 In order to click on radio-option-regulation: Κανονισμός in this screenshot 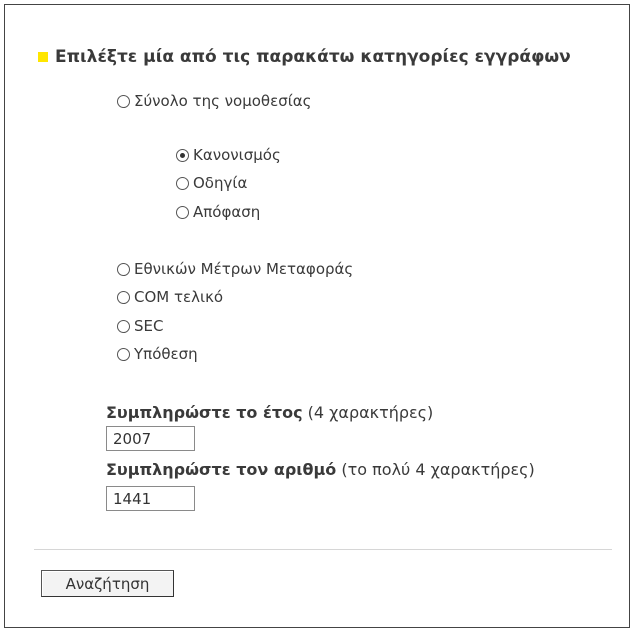, I will do `click(228, 155)`.